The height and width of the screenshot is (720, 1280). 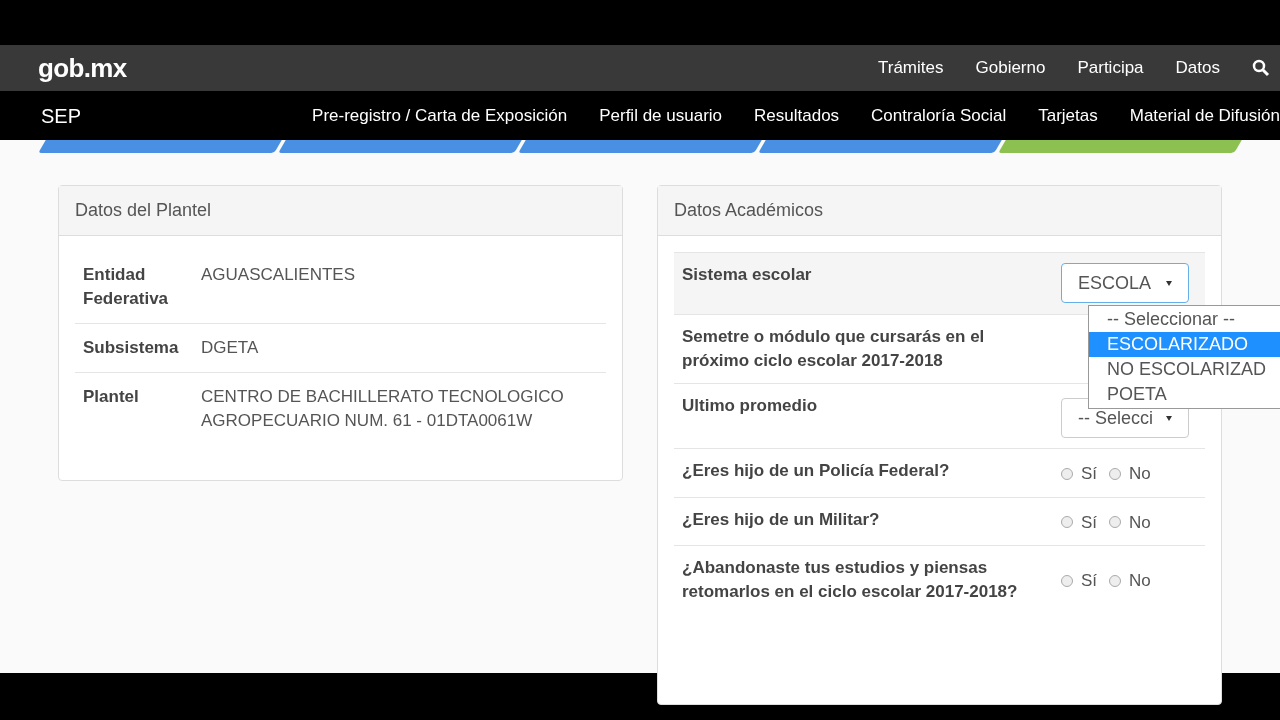 What do you see at coordinates (1010, 68) in the screenshot?
I see `header-link: Gobierno` at bounding box center [1010, 68].